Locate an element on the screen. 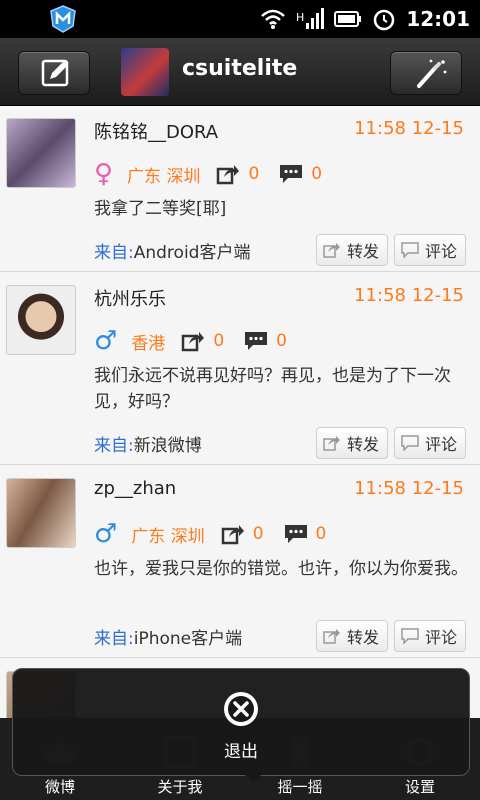  magic-wand-icon is located at coordinates (432, 73).